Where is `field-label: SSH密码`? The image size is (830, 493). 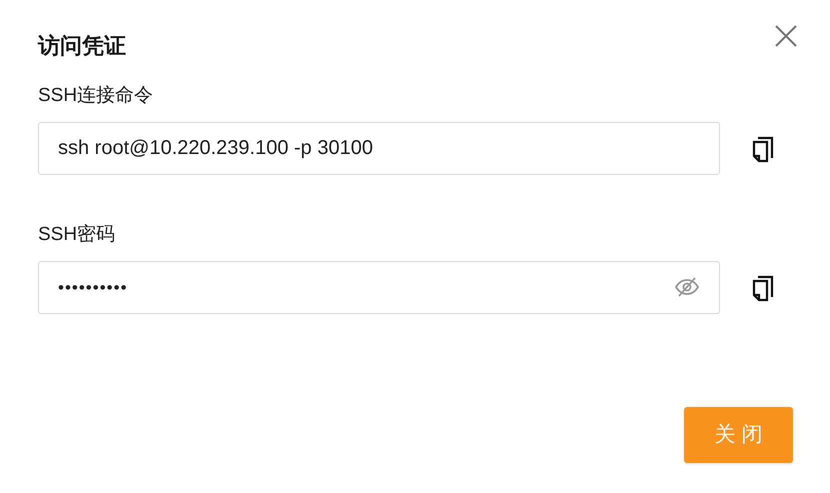 field-label: SSH密码 is located at coordinates (77, 235).